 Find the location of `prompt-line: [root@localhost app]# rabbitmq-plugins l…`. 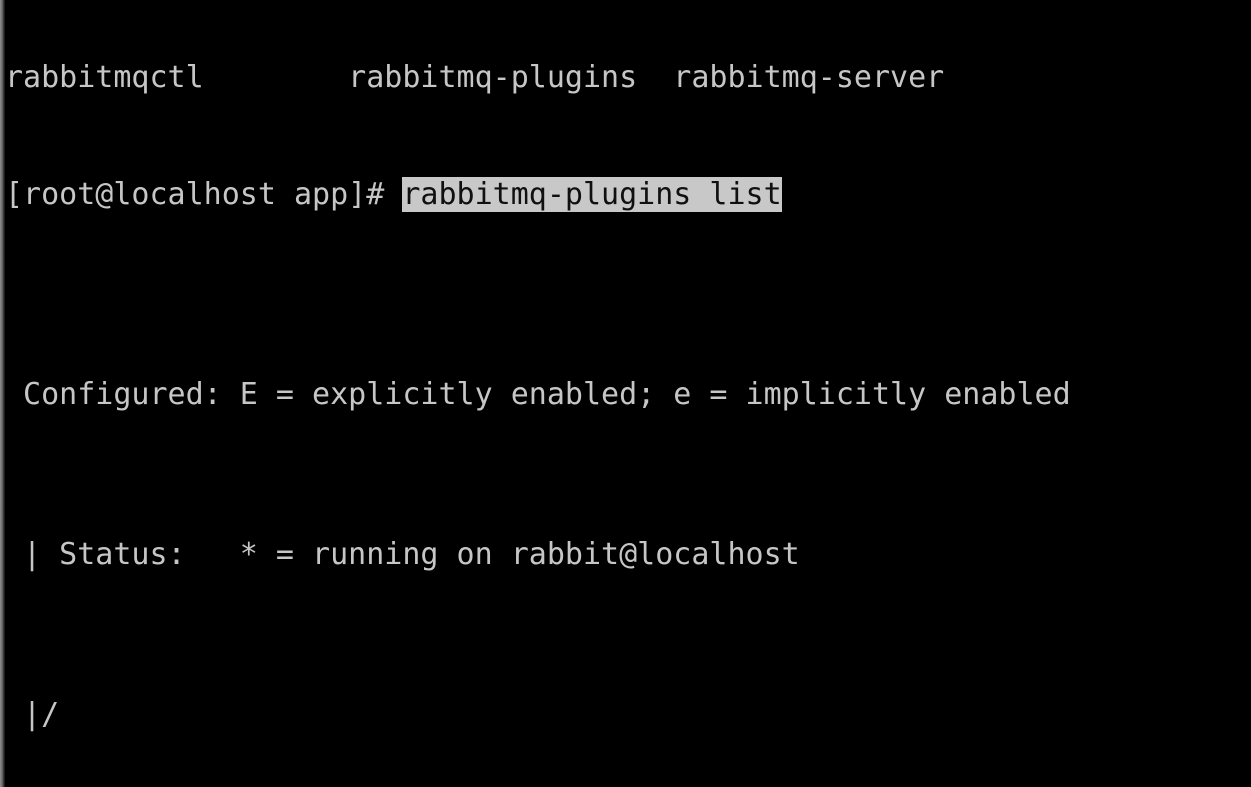

prompt-line: [root@localhost app]# rabbitmq-plugins l… is located at coordinates (628, 195).